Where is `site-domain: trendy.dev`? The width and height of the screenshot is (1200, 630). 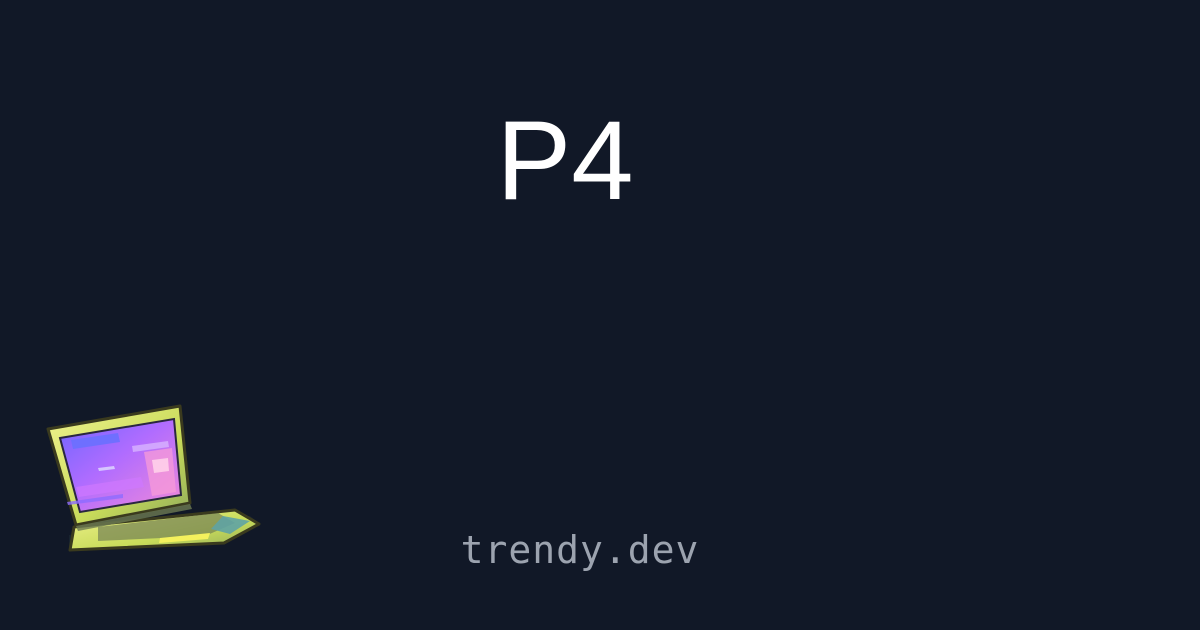 site-domain: trendy.dev is located at coordinates (580, 550).